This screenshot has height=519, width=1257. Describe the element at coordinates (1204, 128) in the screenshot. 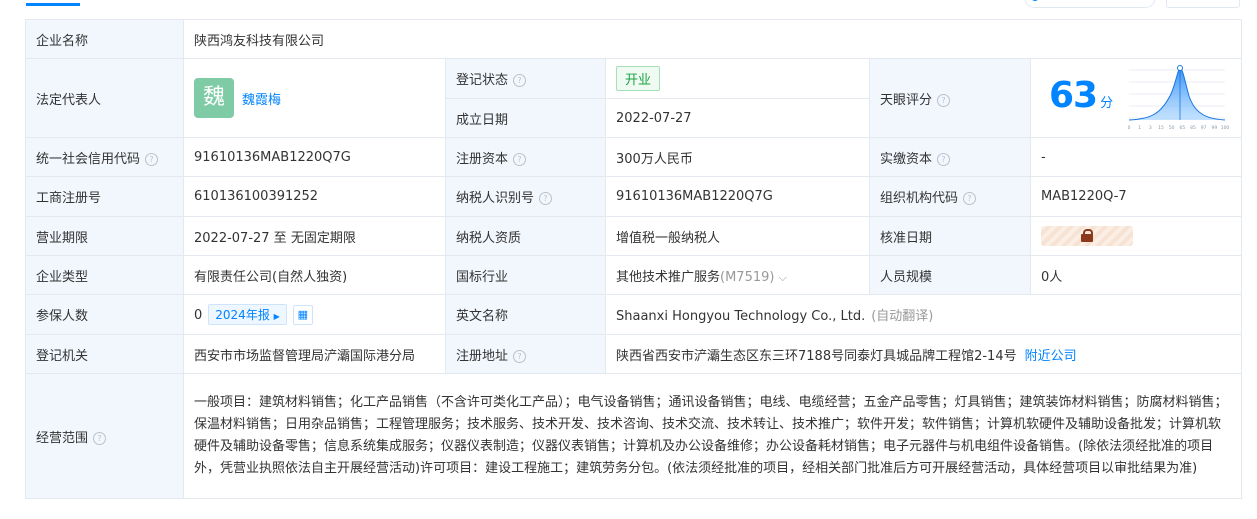

I see `tick-label: 97` at that location.